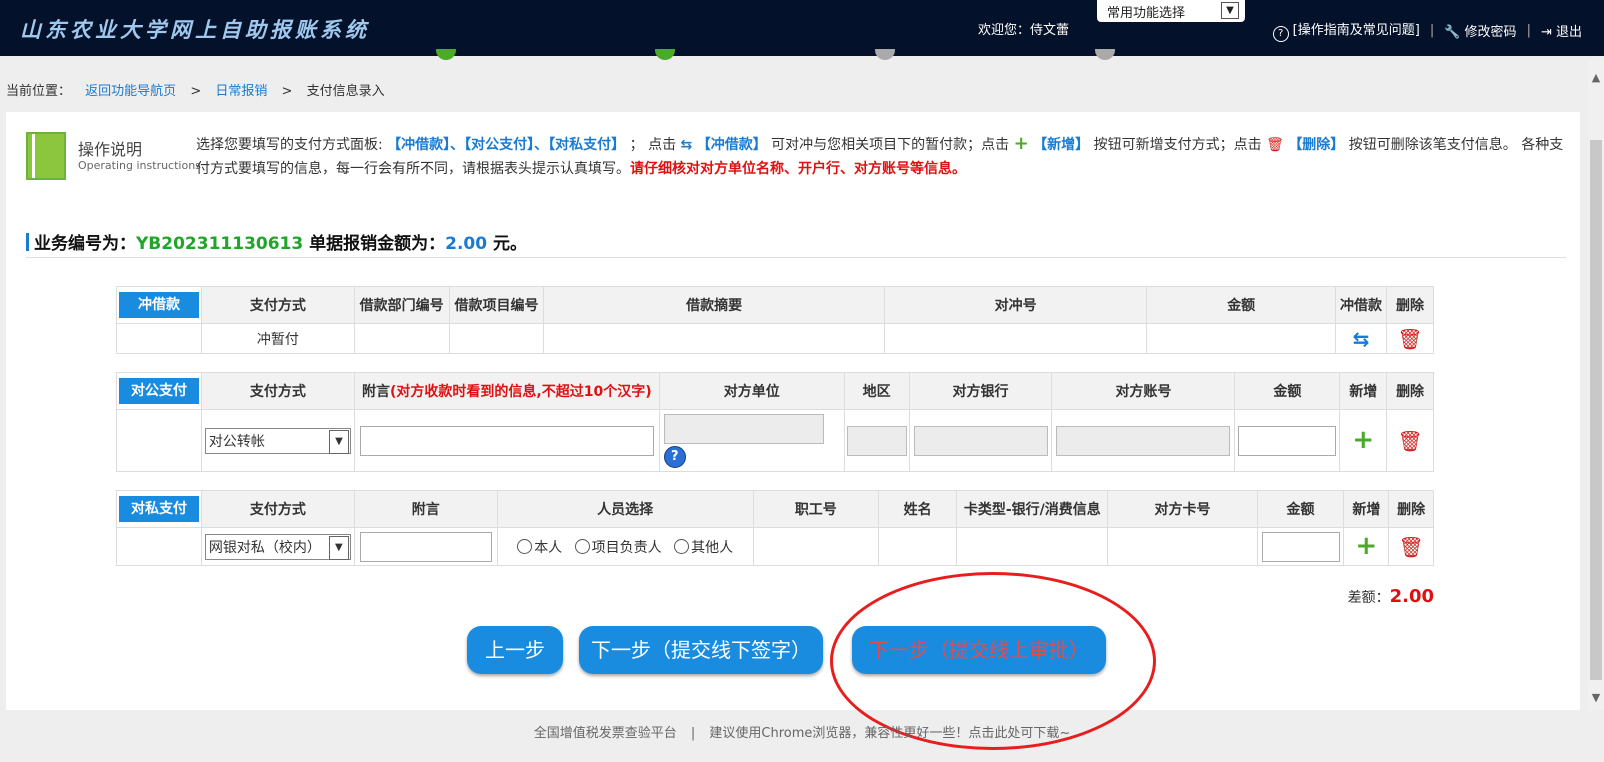 The height and width of the screenshot is (762, 1604). Describe the element at coordinates (1024, 30) in the screenshot. I see `welcome-text: 欢迎您：侍文蕾` at that location.